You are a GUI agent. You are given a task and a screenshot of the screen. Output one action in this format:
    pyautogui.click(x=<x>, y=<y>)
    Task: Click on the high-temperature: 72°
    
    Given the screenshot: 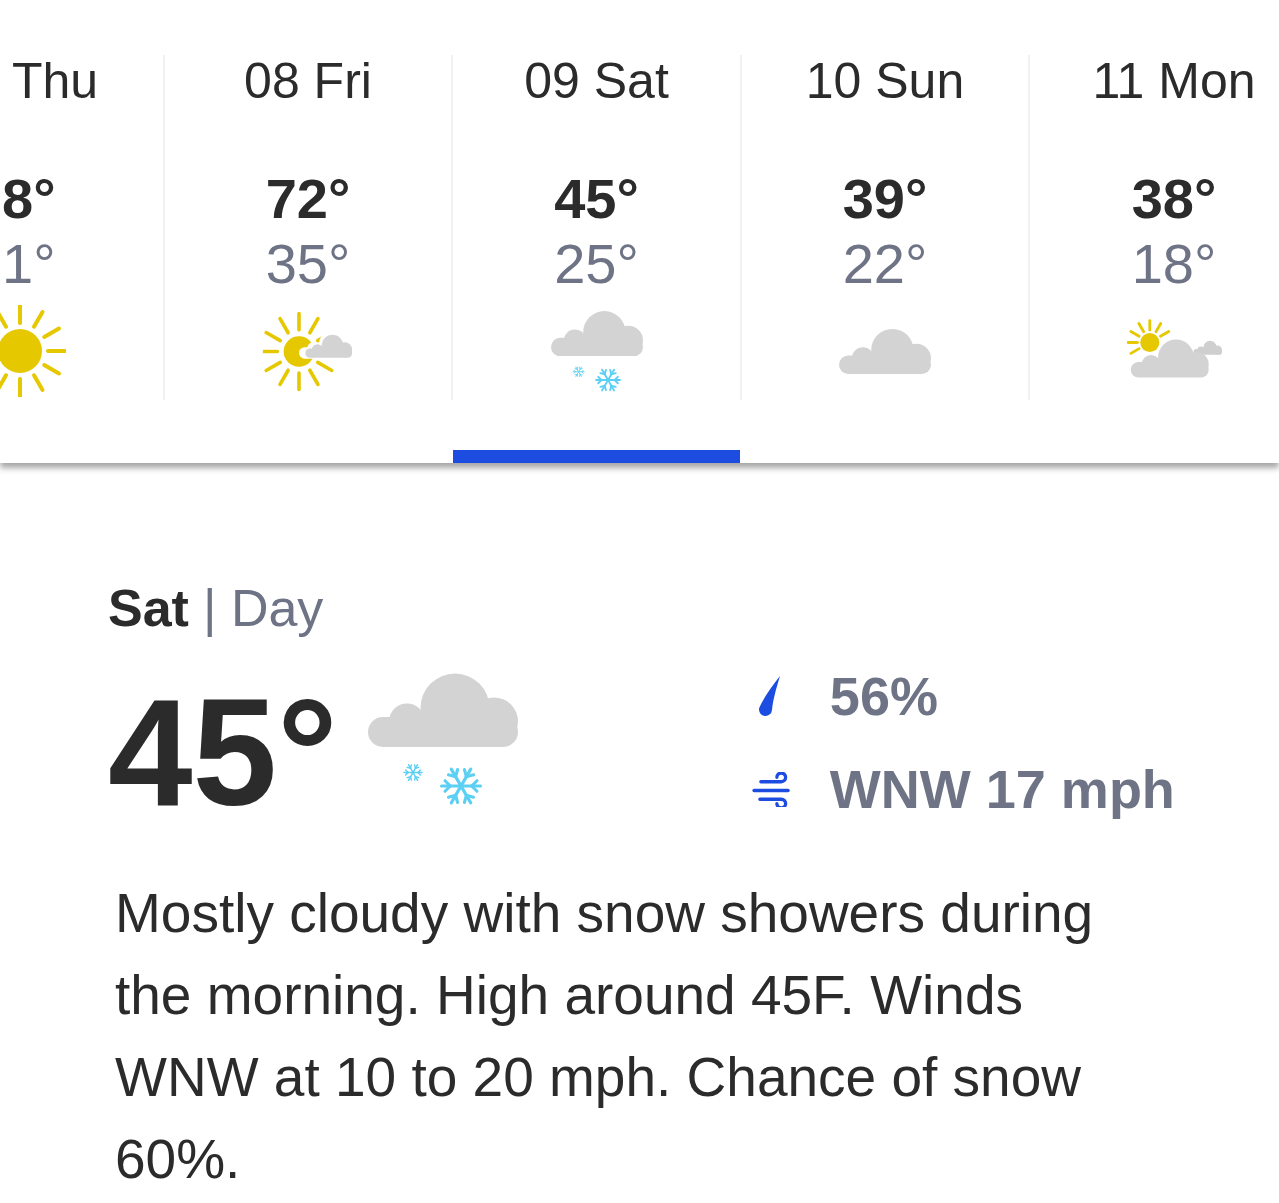 What is the action you would take?
    pyautogui.click(x=308, y=199)
    